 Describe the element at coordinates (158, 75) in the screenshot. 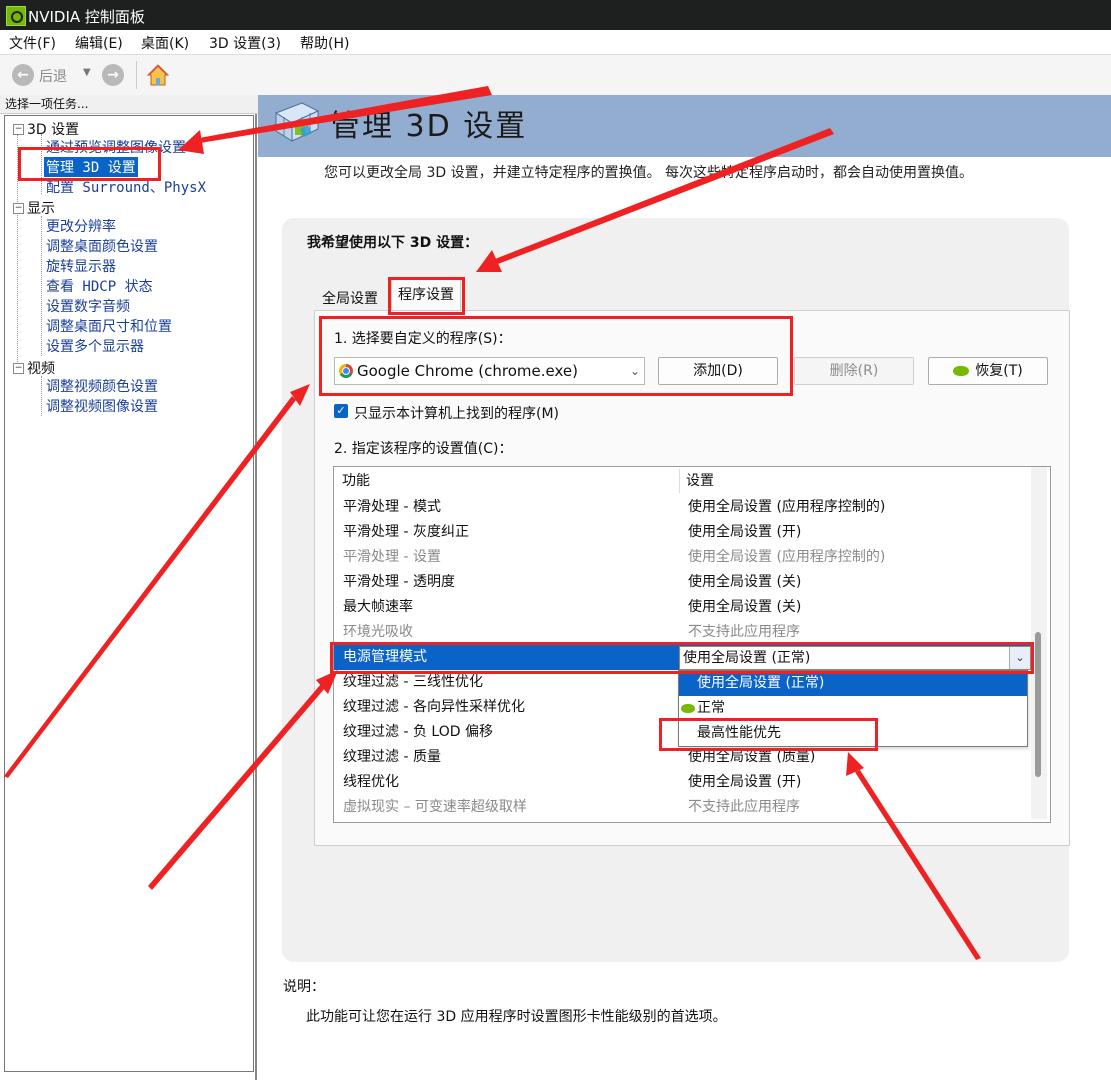

I see `home-icon` at that location.